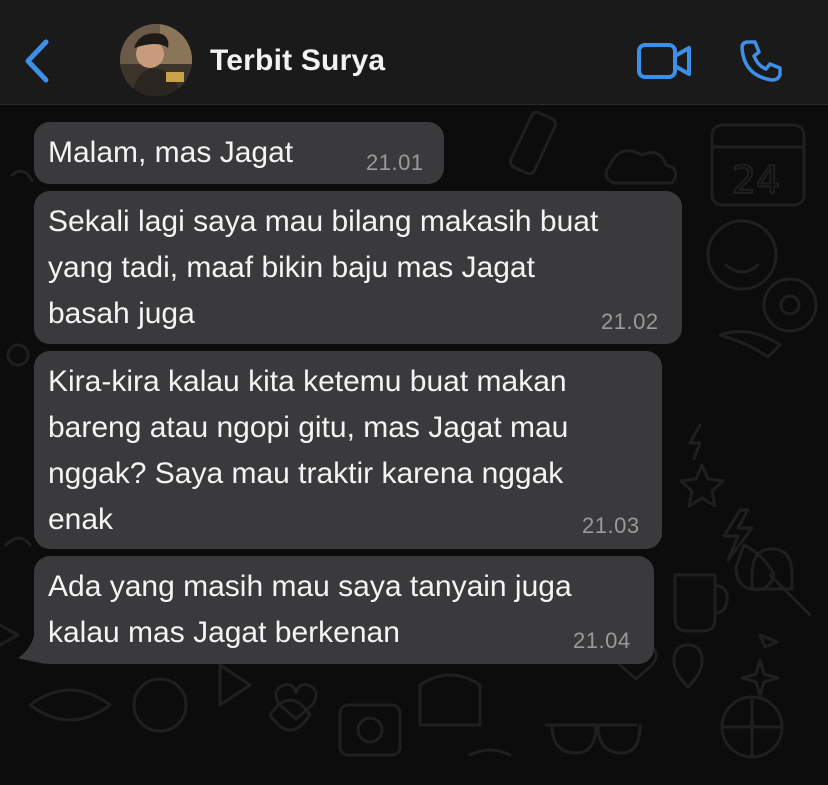  I want to click on avatar-photo, so click(156, 60).